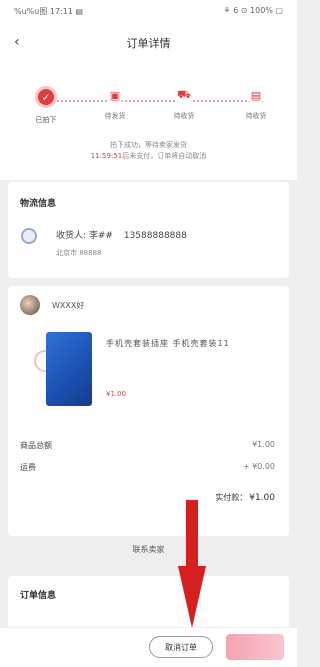 This screenshot has width=320, height=667. I want to click on shipping-value: + ¥0.00, so click(258, 466).